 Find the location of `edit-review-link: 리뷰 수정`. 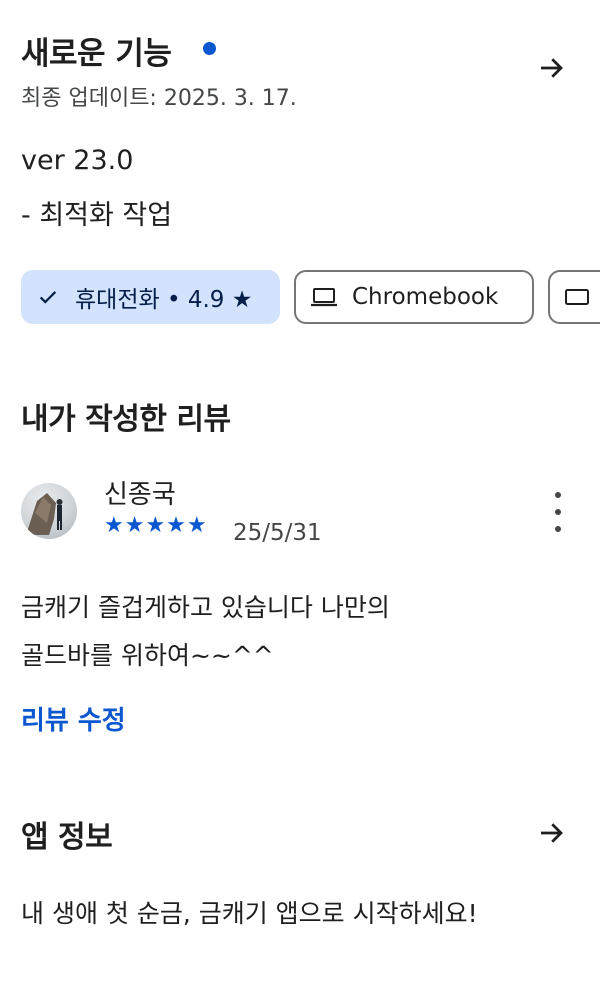

edit-review-link: 리뷰 수정 is located at coordinates (73, 718).